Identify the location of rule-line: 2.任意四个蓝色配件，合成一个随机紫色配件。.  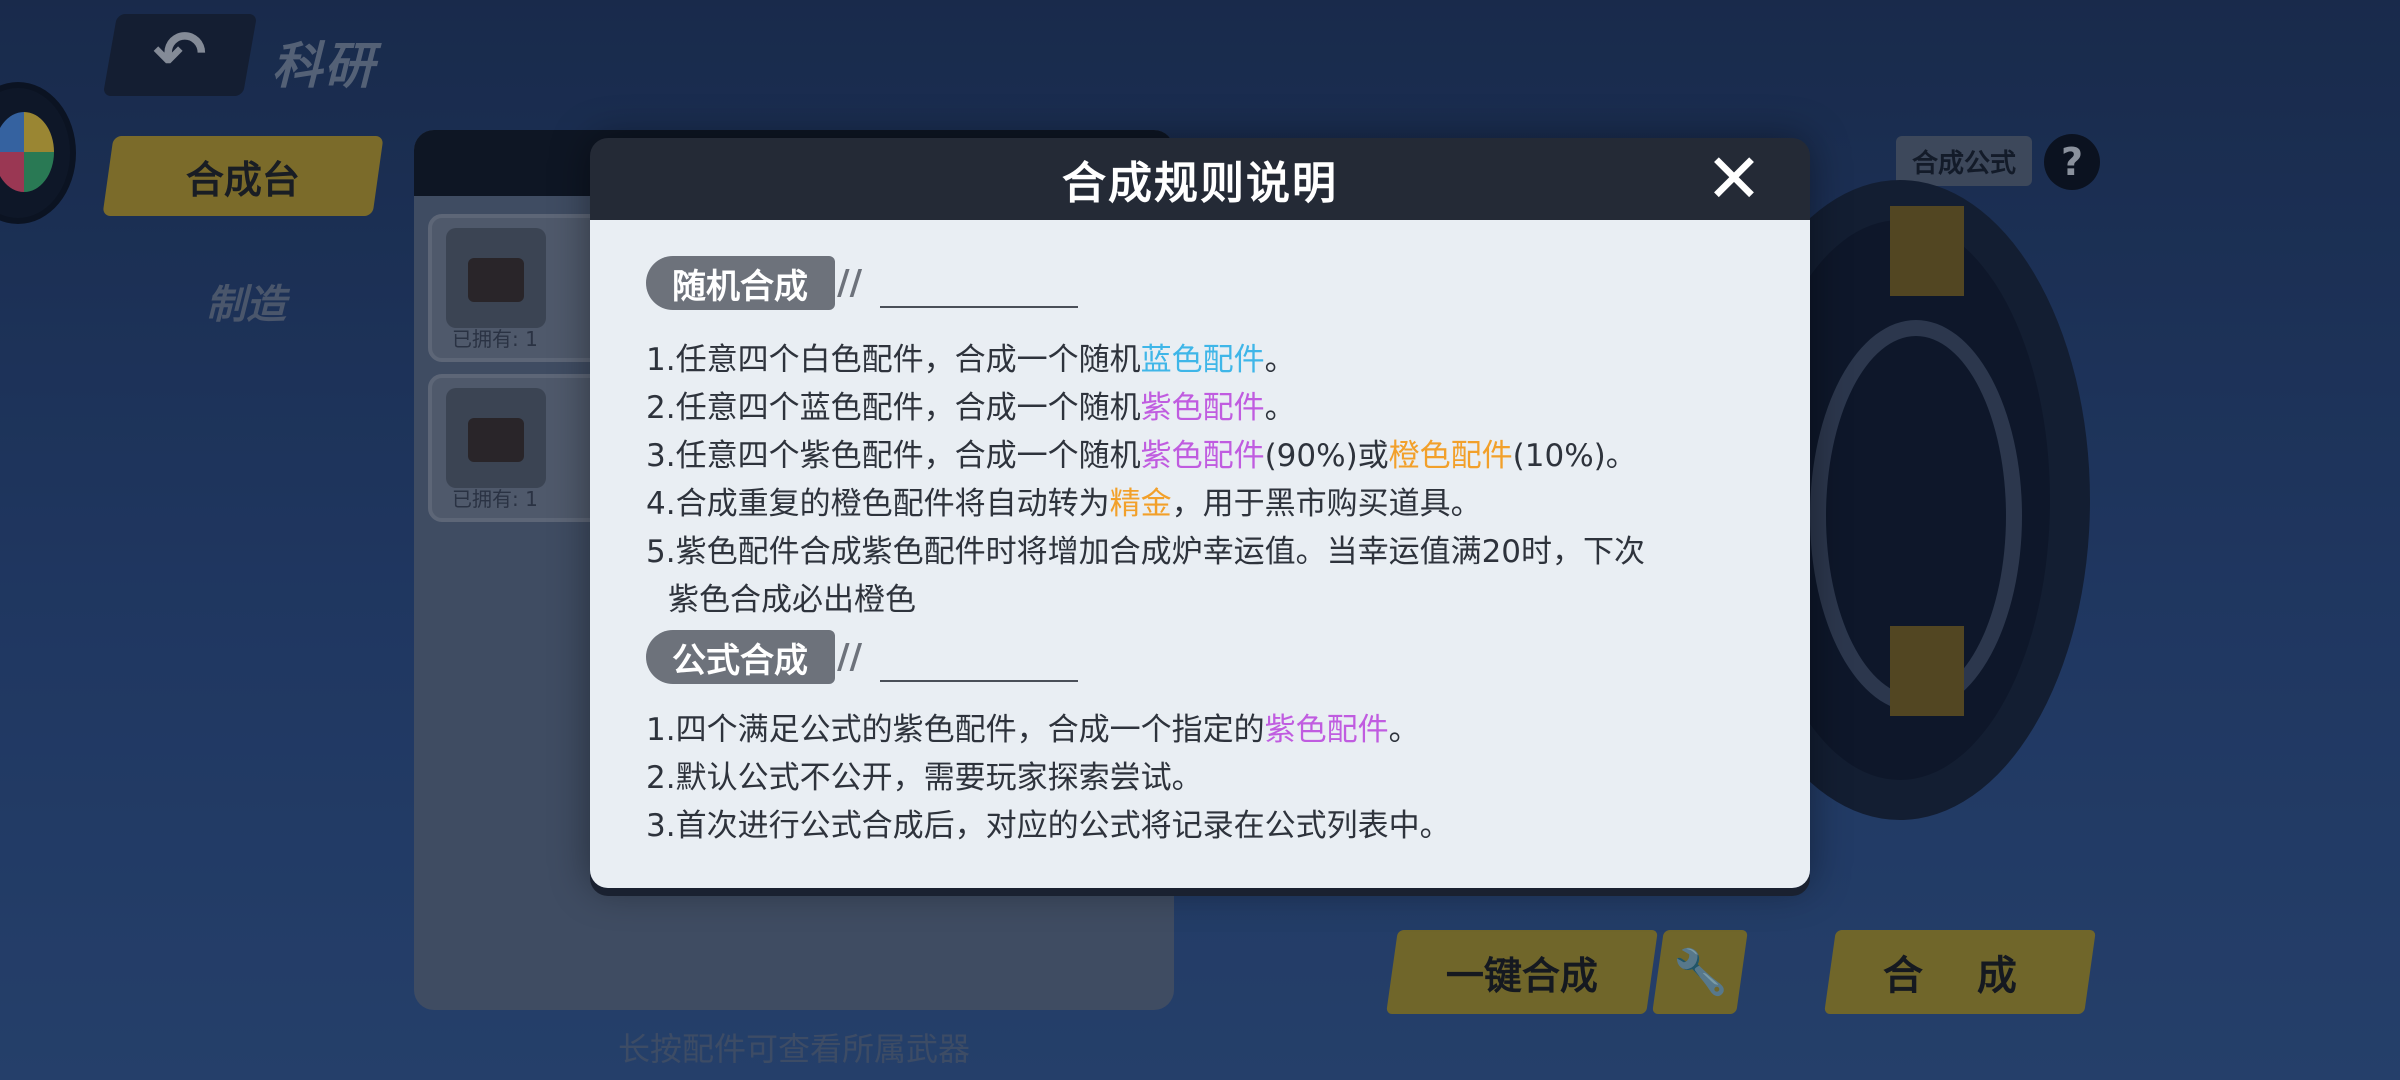
(971, 408).